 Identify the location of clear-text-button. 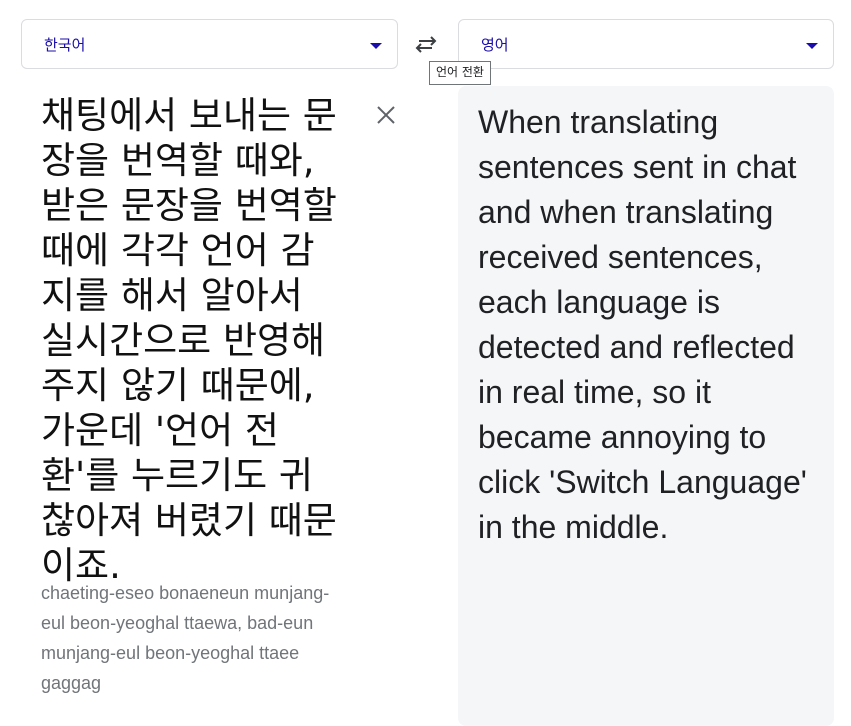
(386, 115).